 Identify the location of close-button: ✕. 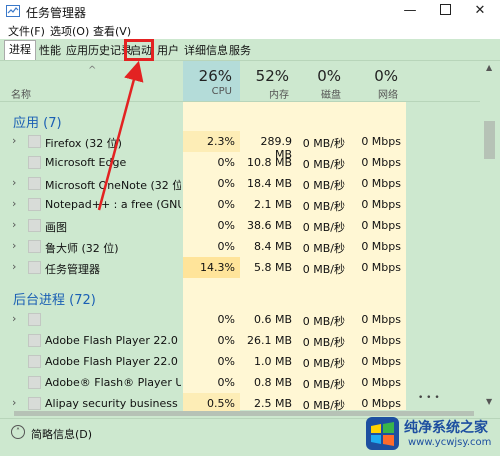
(480, 11).